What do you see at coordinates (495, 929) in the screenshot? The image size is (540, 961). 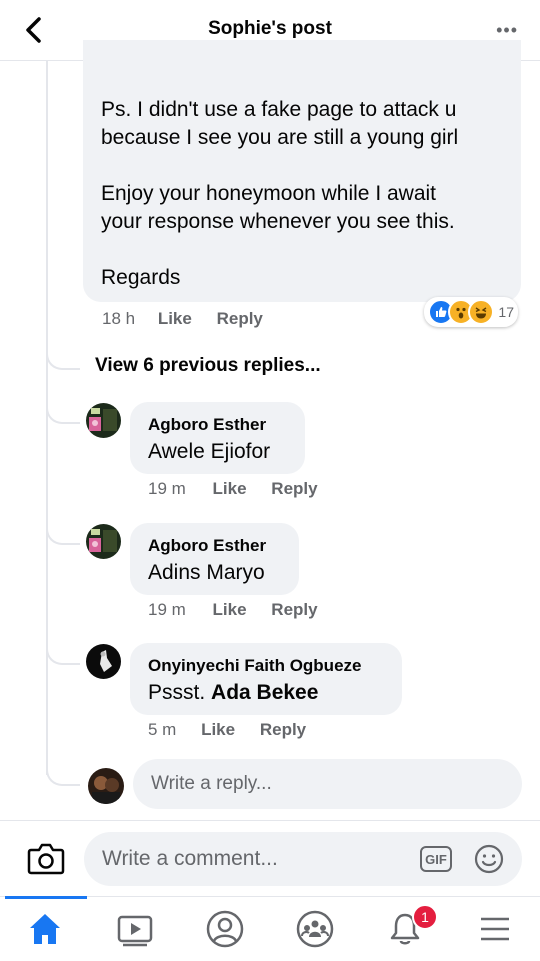 I see `menu-icon` at bounding box center [495, 929].